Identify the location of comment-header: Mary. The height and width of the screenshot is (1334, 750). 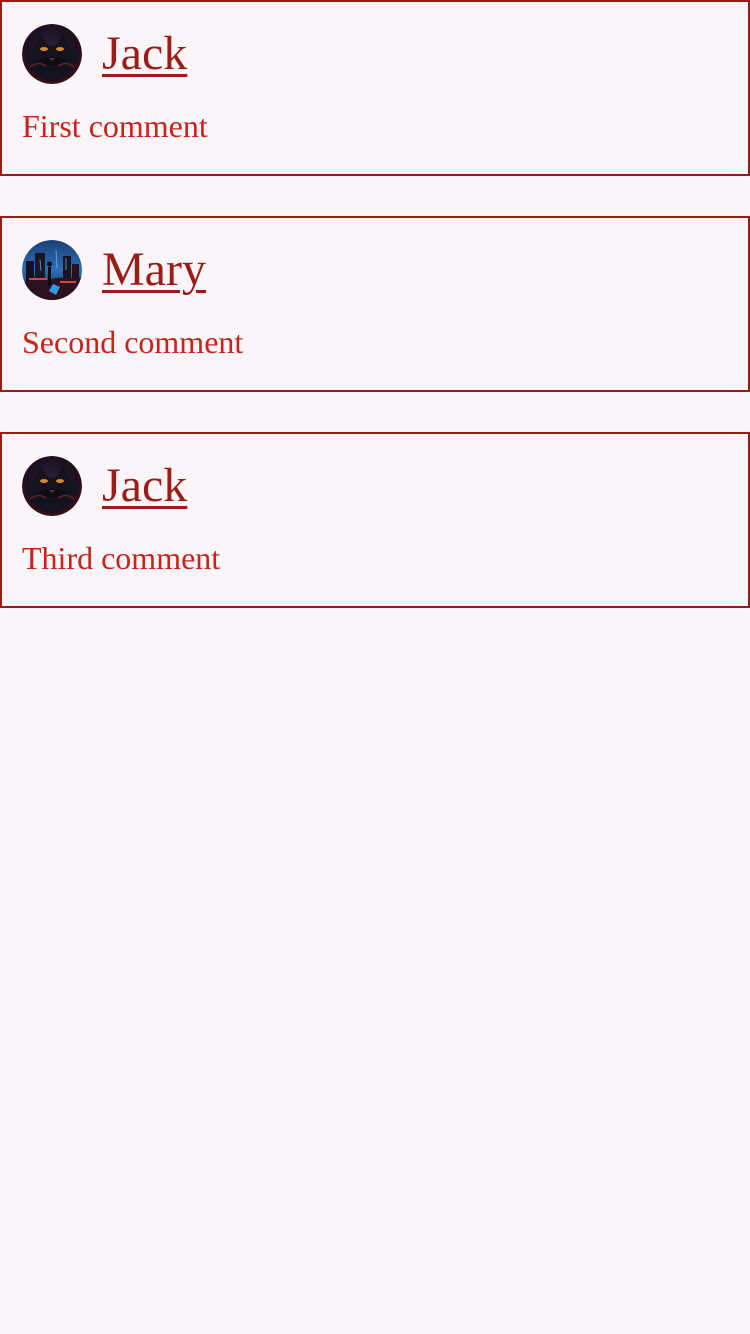
(114, 270).